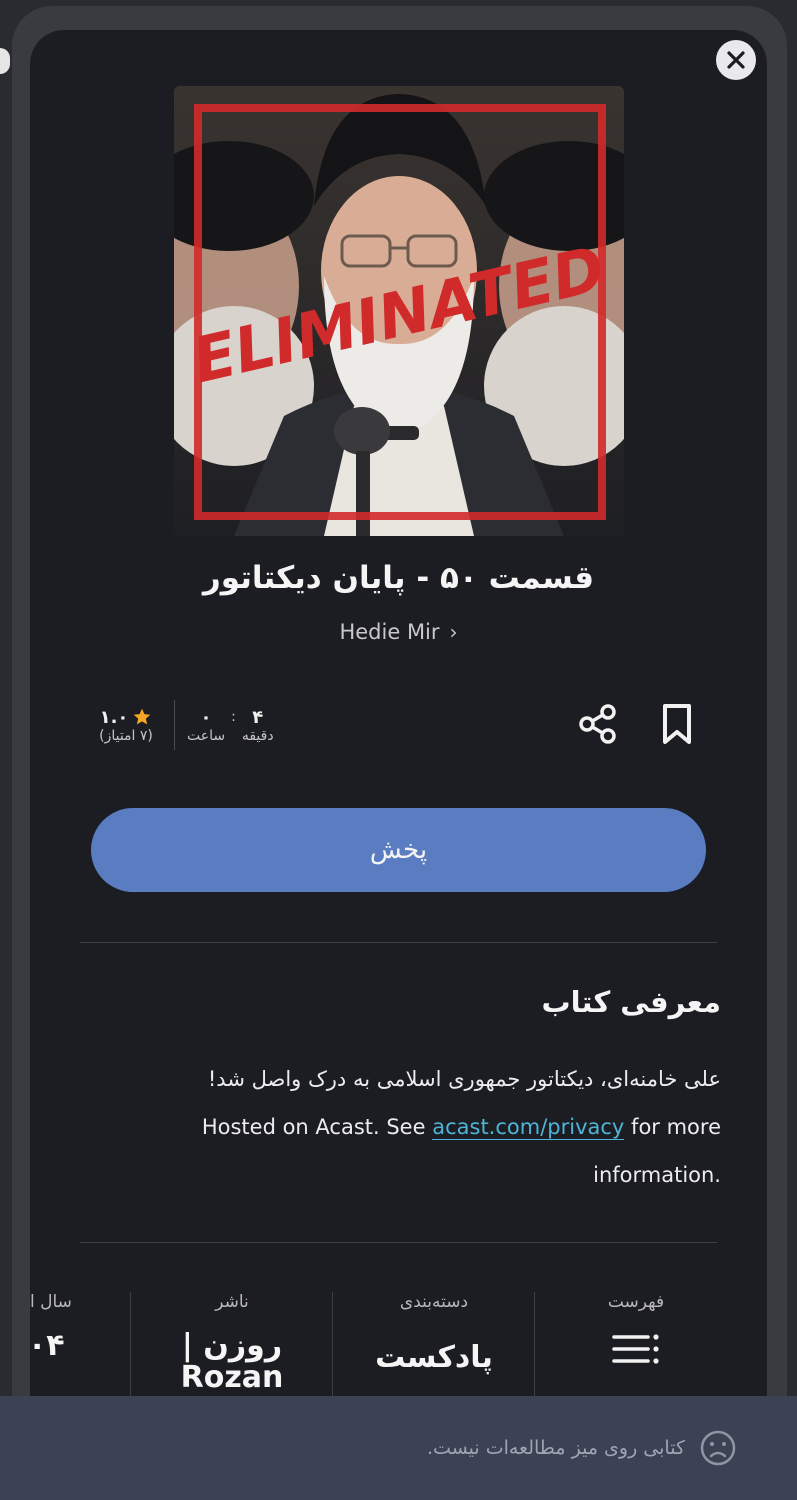  What do you see at coordinates (232, 1345) in the screenshot?
I see `publisher-name-fa: روزن |` at bounding box center [232, 1345].